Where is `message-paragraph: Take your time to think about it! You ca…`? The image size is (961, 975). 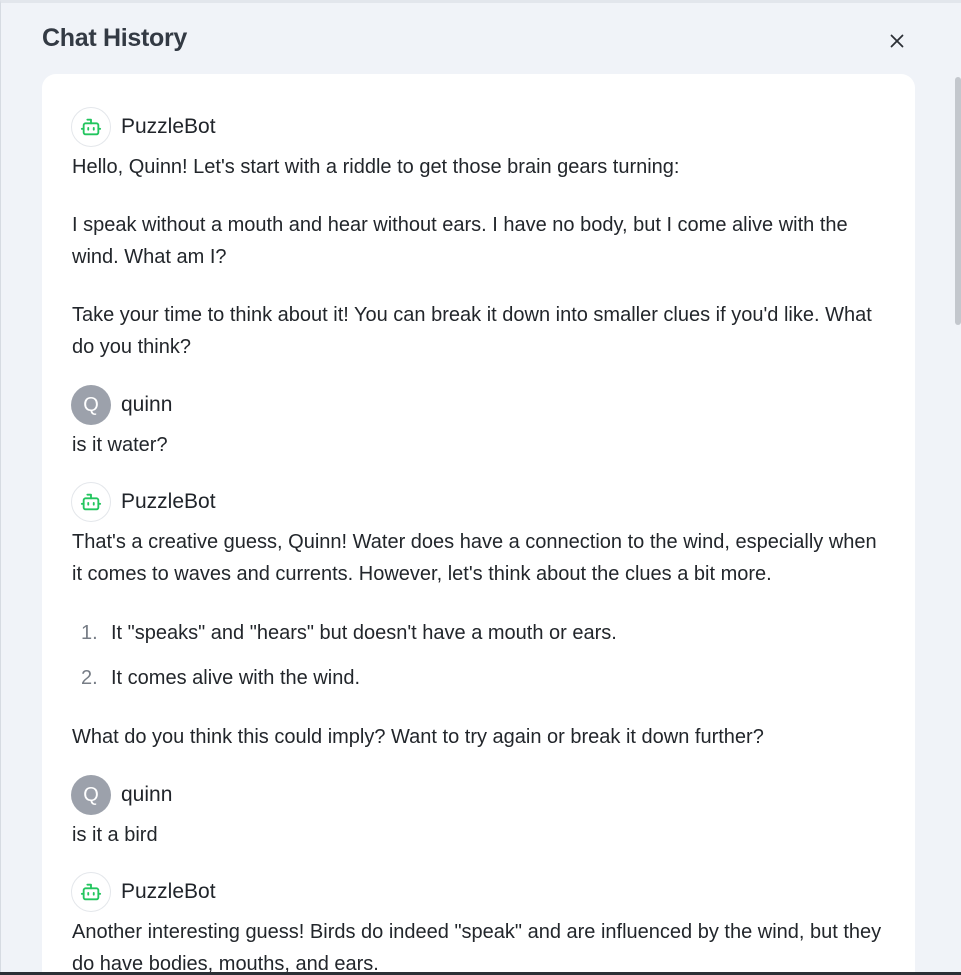
message-paragraph: Take your time to think about it! You ca… is located at coordinates (472, 331).